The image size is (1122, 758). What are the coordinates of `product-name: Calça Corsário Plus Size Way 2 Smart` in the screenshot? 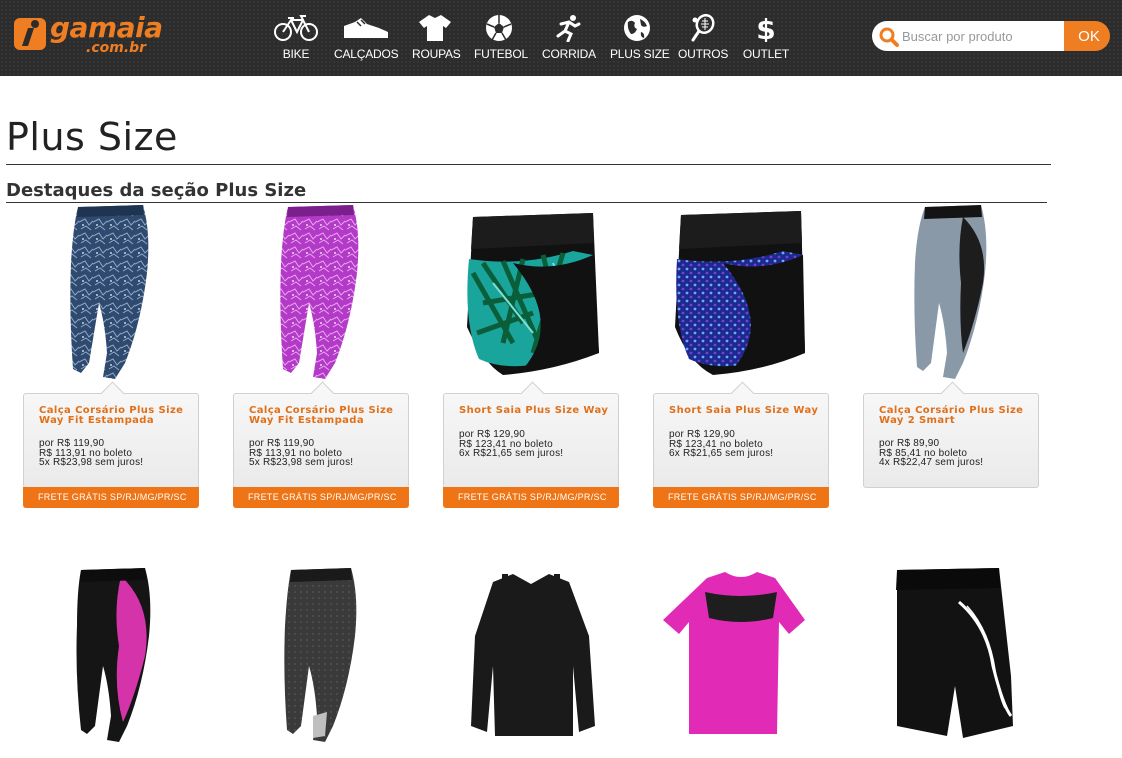 It's located at (954, 416).